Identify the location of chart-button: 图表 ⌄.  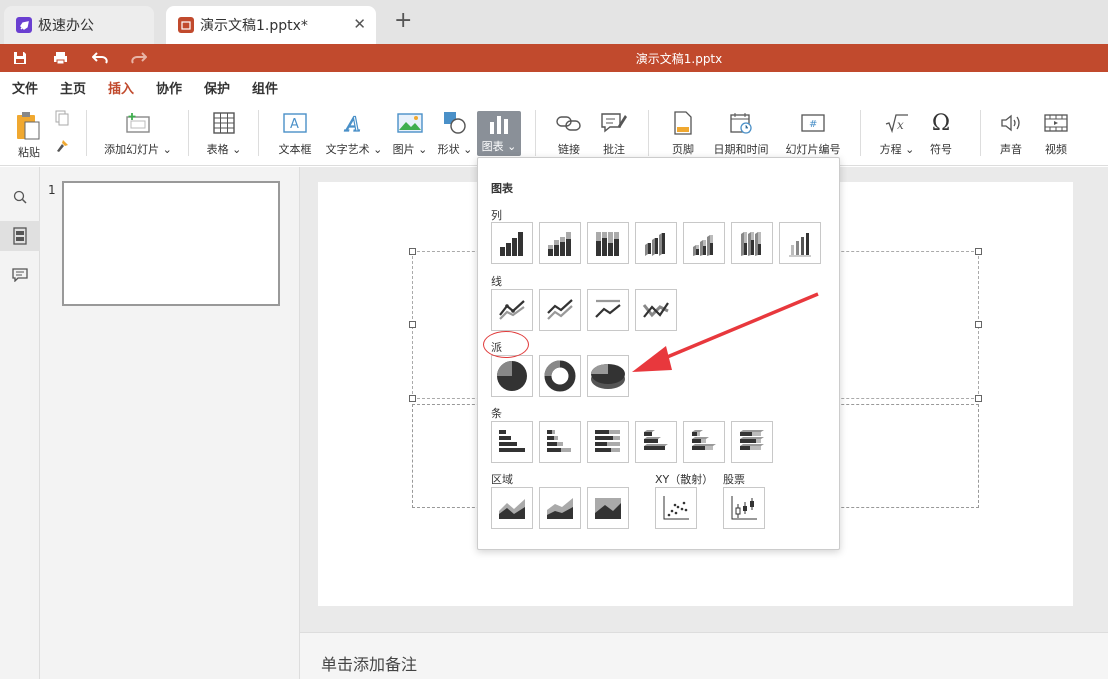
(499, 133).